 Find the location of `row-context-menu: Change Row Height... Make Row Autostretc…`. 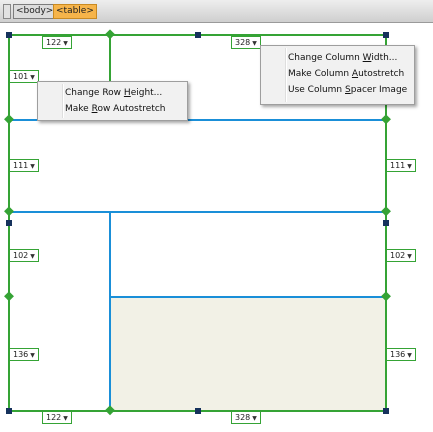

row-context-menu: Change Row Height... Make Row Autostretc… is located at coordinates (112, 101).